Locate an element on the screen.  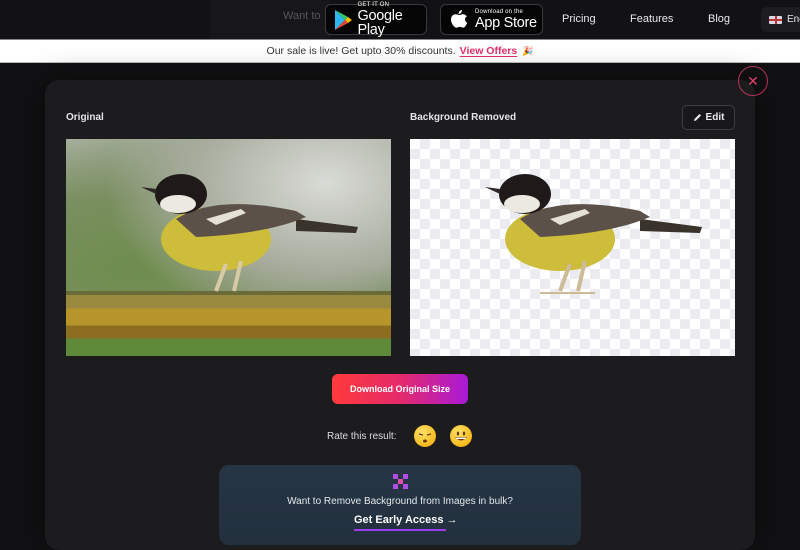
close-button: ✕ is located at coordinates (753, 81).